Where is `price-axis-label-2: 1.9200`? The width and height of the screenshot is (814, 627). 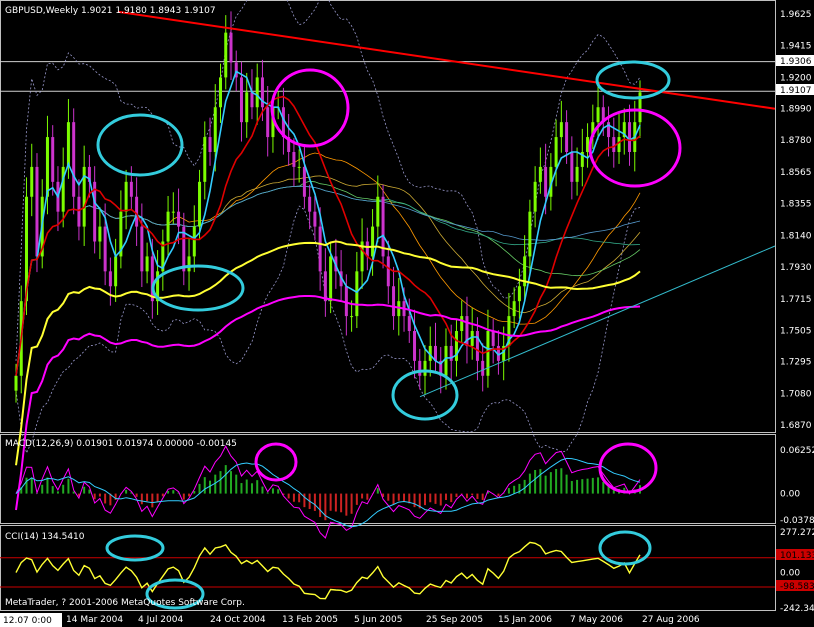
price-axis-label-2: 1.9200 is located at coordinates (796, 78).